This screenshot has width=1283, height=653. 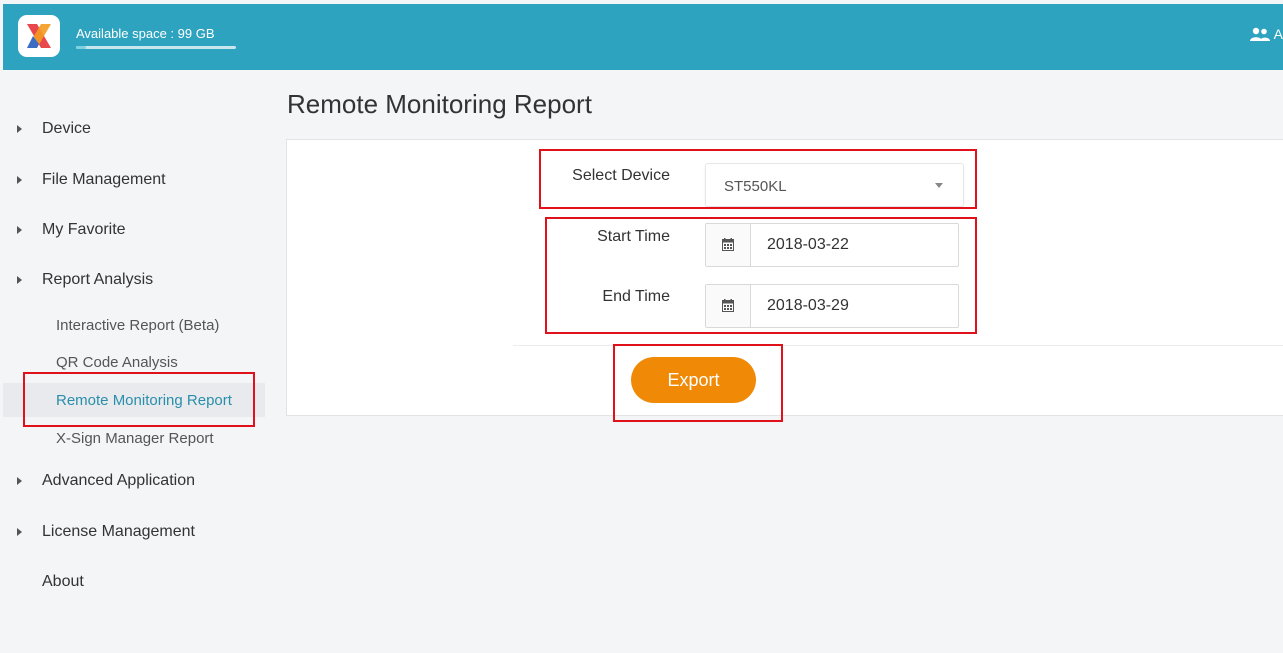 I want to click on storage-usage-fill, so click(x=81, y=47).